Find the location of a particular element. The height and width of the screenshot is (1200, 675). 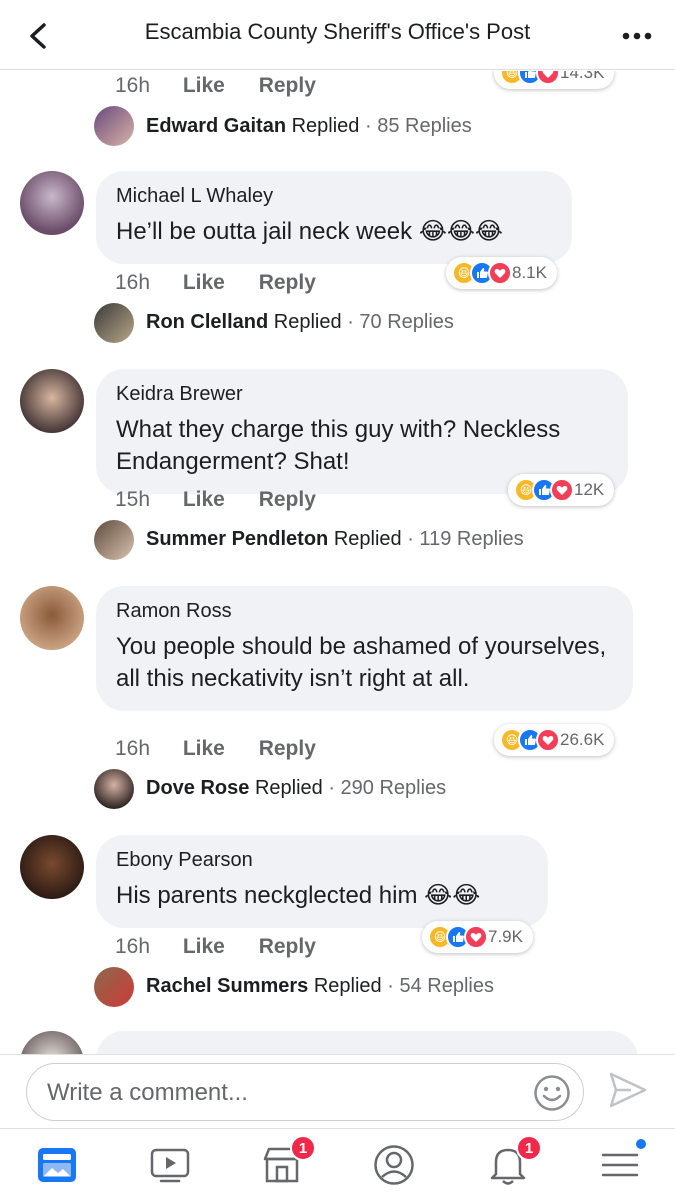

replies-link: Ron Clelland Replied · 70 Replies is located at coordinates (300, 322).